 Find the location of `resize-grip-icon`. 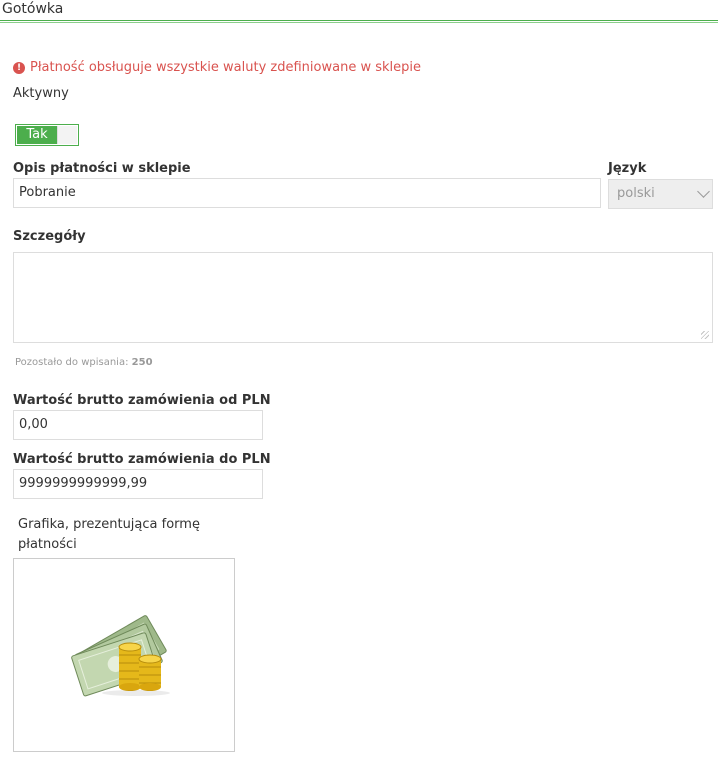

resize-grip-icon is located at coordinates (705, 335).